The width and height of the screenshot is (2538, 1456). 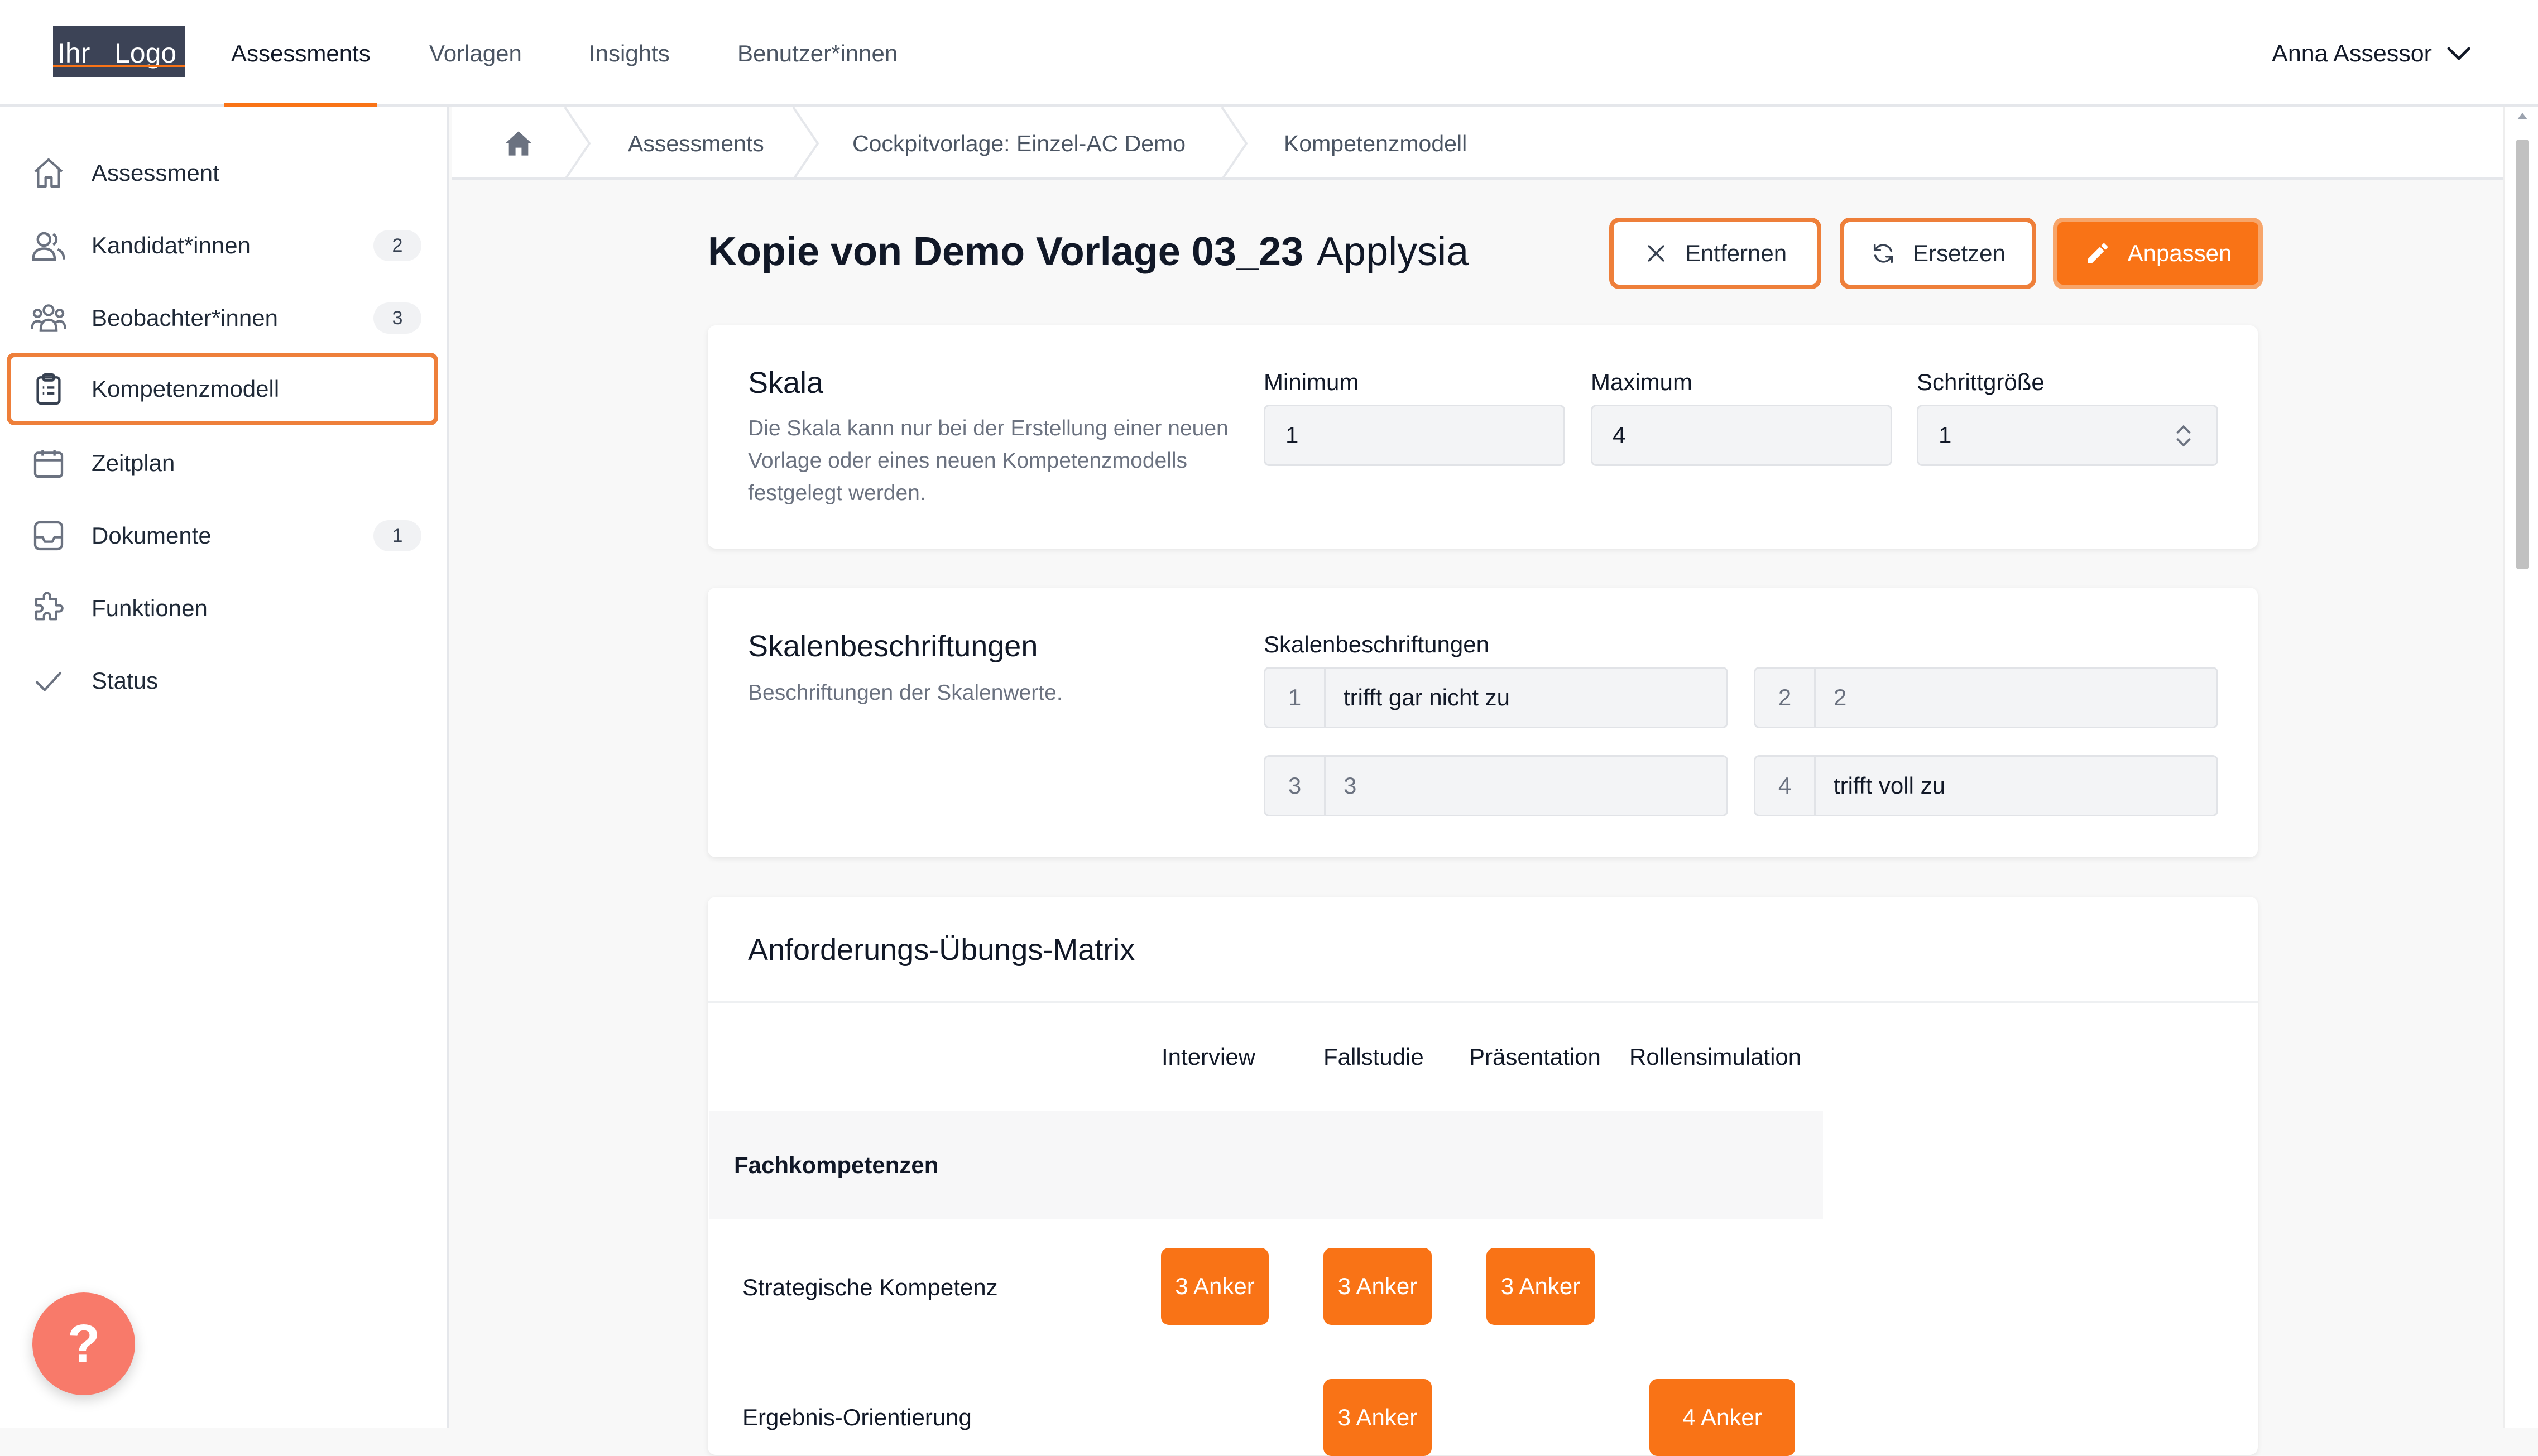 I want to click on sidebar-item-label: Beobachter*innen, so click(x=185, y=318).